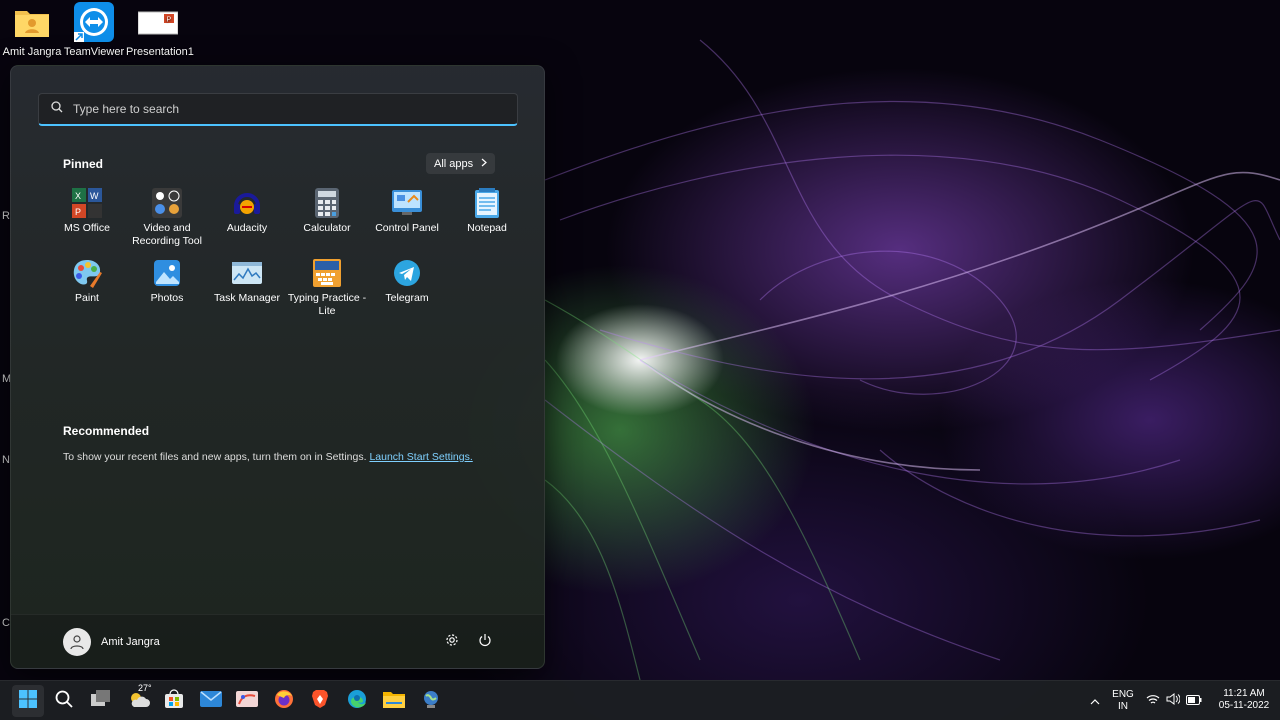  I want to click on pinned-app-label: Video and Recording Tool, so click(167, 234).